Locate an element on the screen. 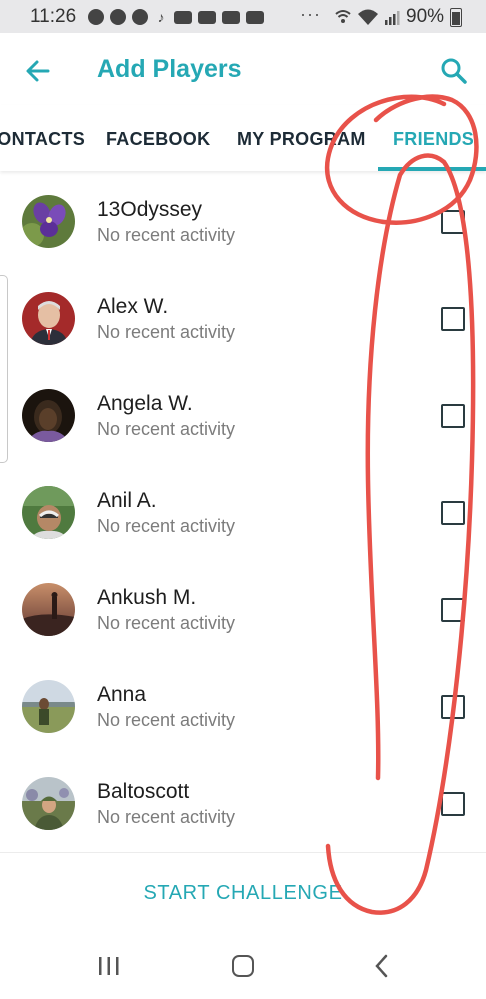 The height and width of the screenshot is (999, 486). list-item: Alex W. No recent activity is located at coordinates (243, 316).